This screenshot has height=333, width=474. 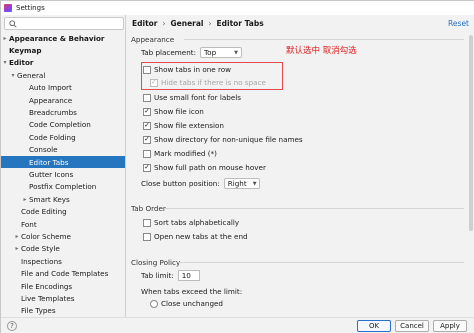 I want to click on exceed-limit-label: When tabs exceed the limit:, so click(x=191, y=291).